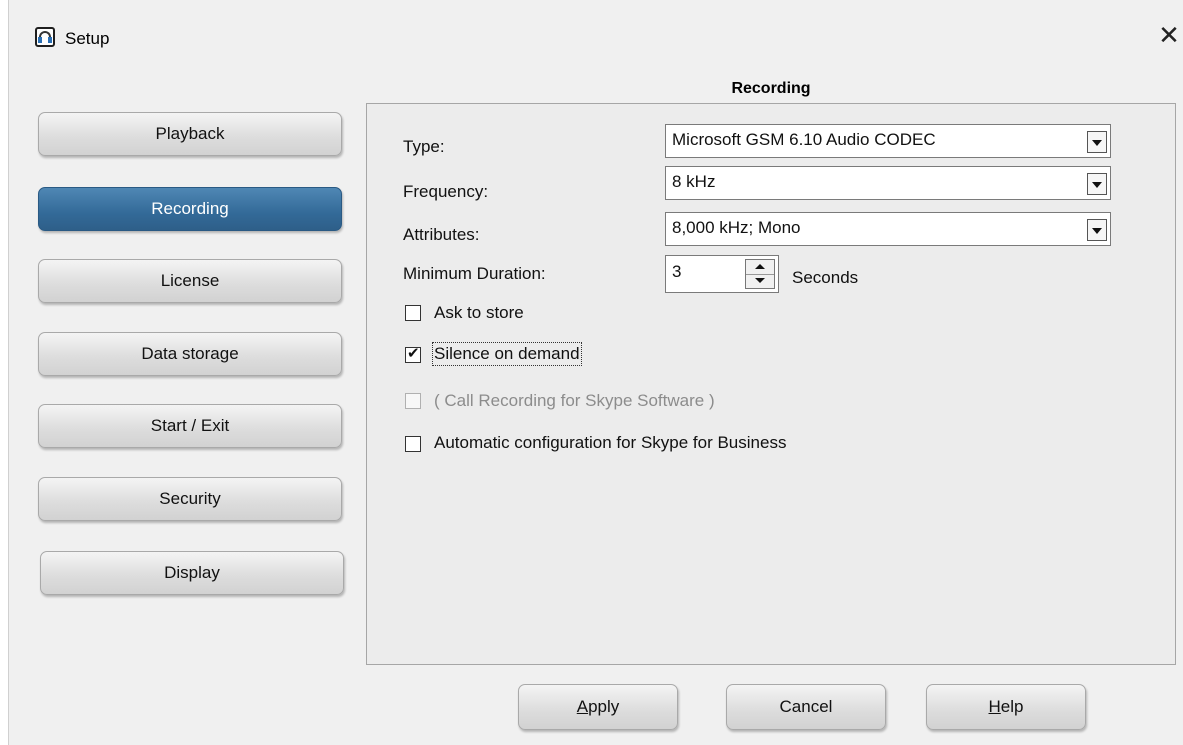 Image resolution: width=1183 pixels, height=745 pixels. What do you see at coordinates (596, 38) in the screenshot?
I see `title-bar: Setup ✕` at bounding box center [596, 38].